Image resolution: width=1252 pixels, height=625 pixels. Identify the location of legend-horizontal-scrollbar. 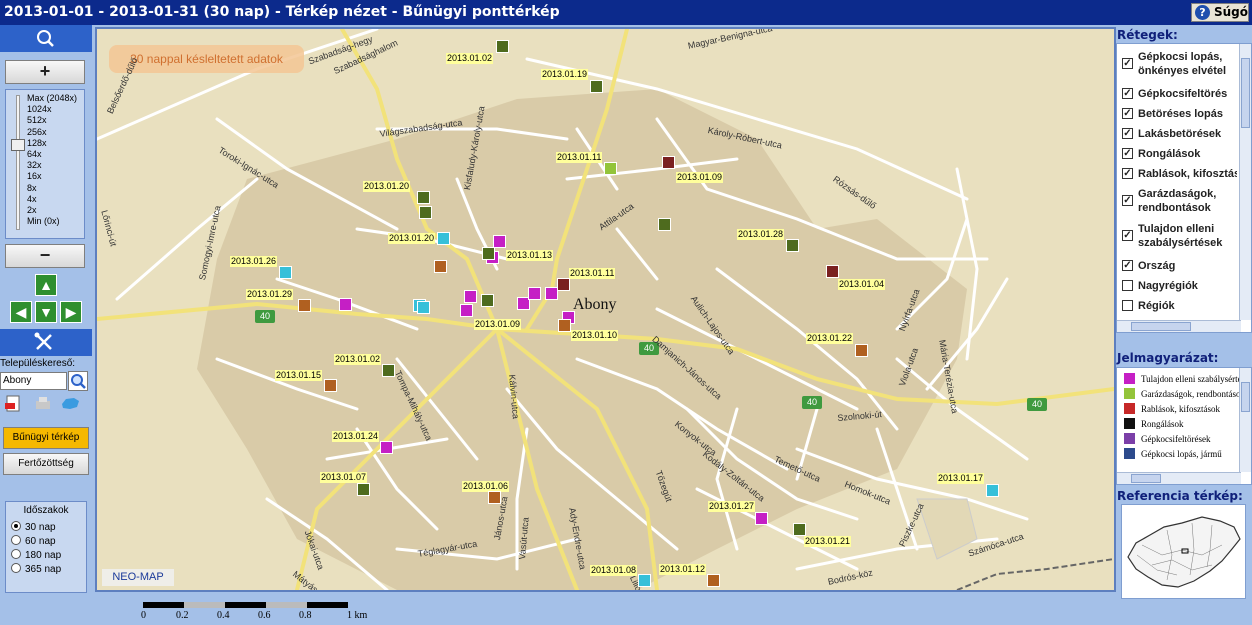
(1179, 478).